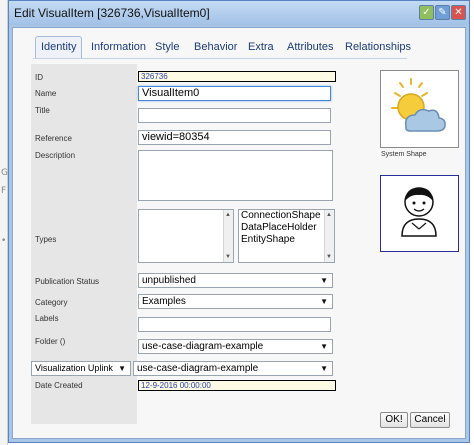 Image resolution: width=474 pixels, height=445 pixels. I want to click on folder-select: use-case-diagram-example ▼, so click(235, 346).